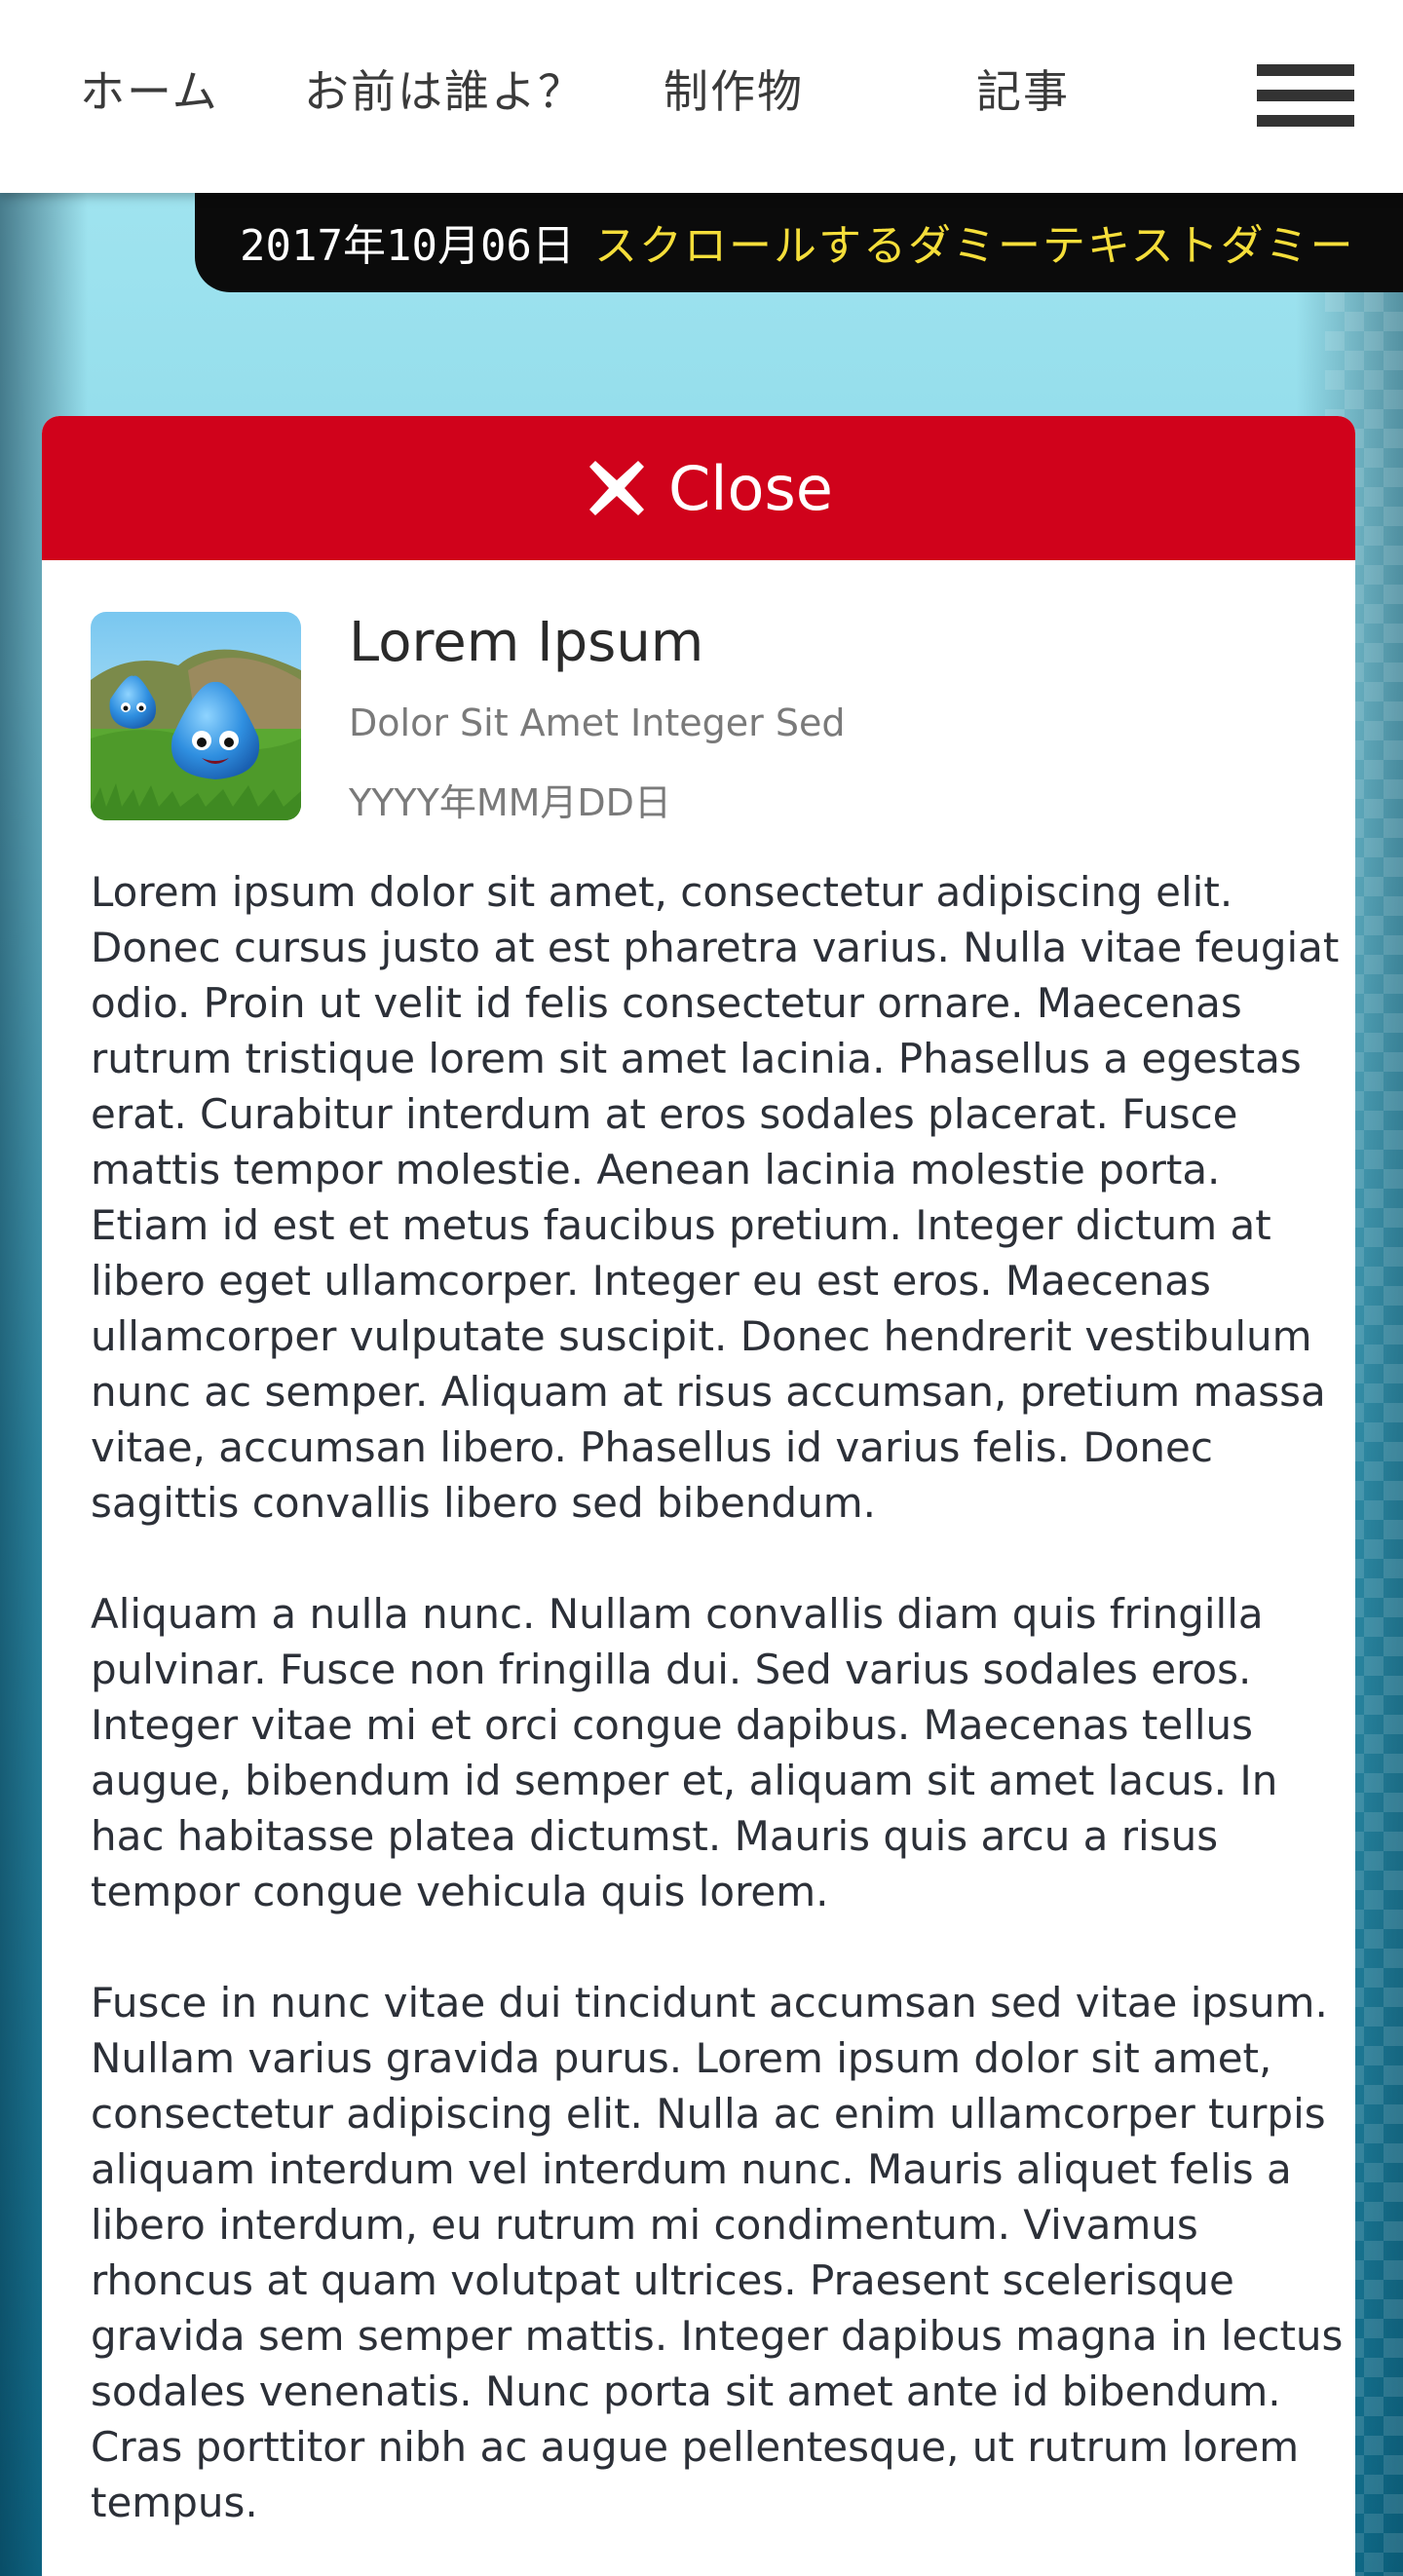 This screenshot has height=2576, width=1403. Describe the element at coordinates (974, 246) in the screenshot. I see `ticker-text: スクロールするダミーテキストダミー` at that location.